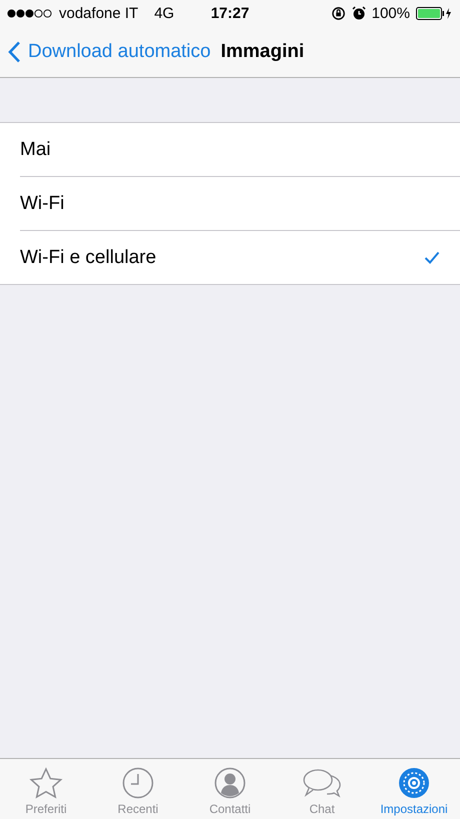 Image resolution: width=460 pixels, height=819 pixels. Describe the element at coordinates (262, 51) in the screenshot. I see `page-title: Immagini` at that location.